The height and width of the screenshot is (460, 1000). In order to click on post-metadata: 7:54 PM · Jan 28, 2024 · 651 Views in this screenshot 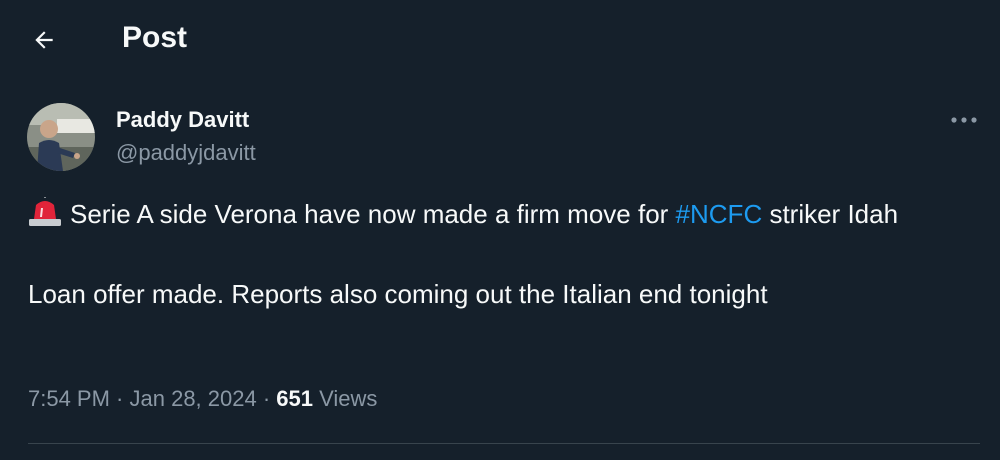, I will do `click(202, 399)`.